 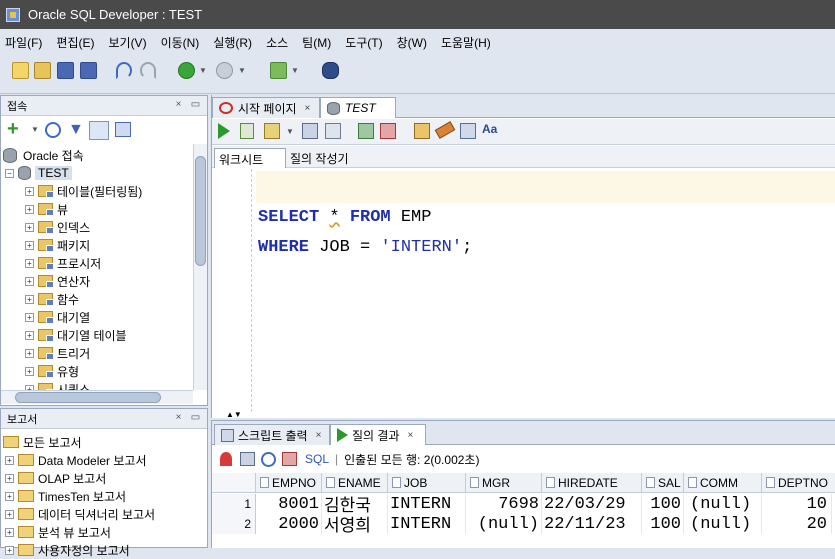 I want to click on column-header-comm: COMM, so click(x=723, y=483).